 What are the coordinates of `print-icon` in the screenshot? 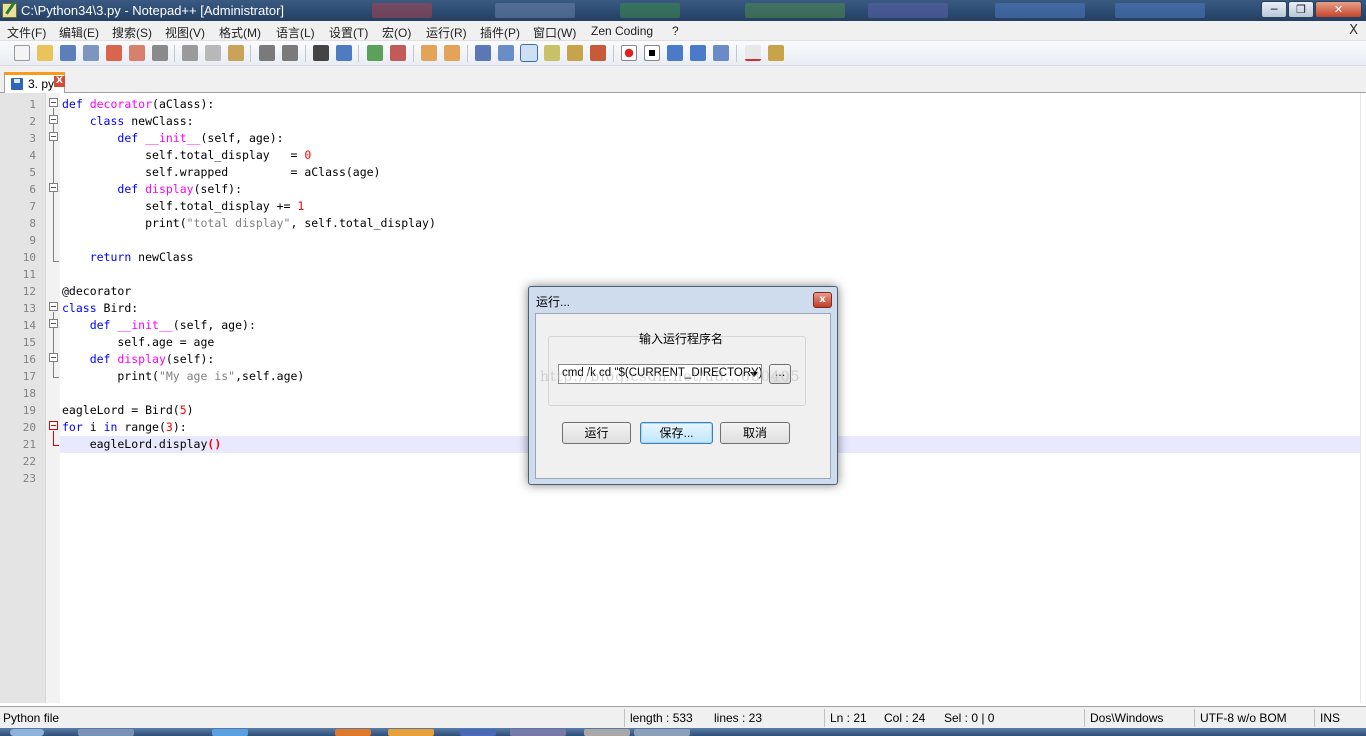 It's located at (160, 53).